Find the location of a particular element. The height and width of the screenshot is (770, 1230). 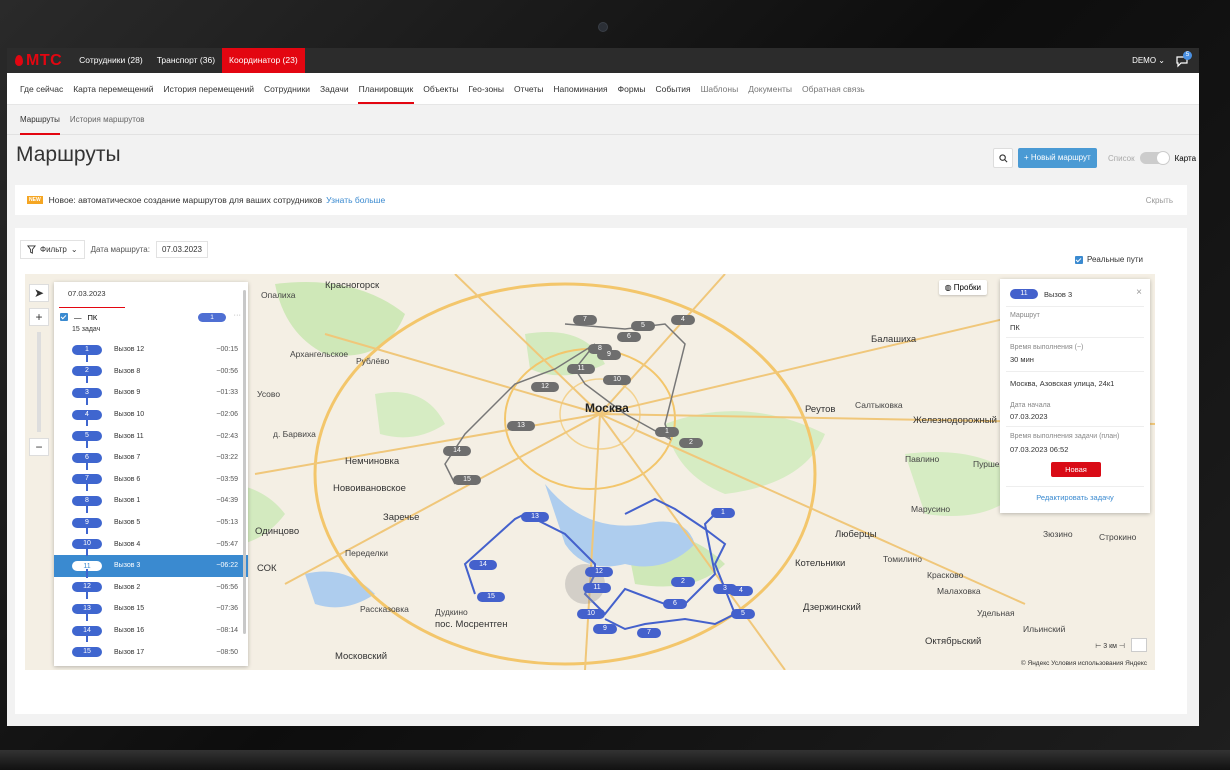

nav-objects: Объекты is located at coordinates (440, 89).